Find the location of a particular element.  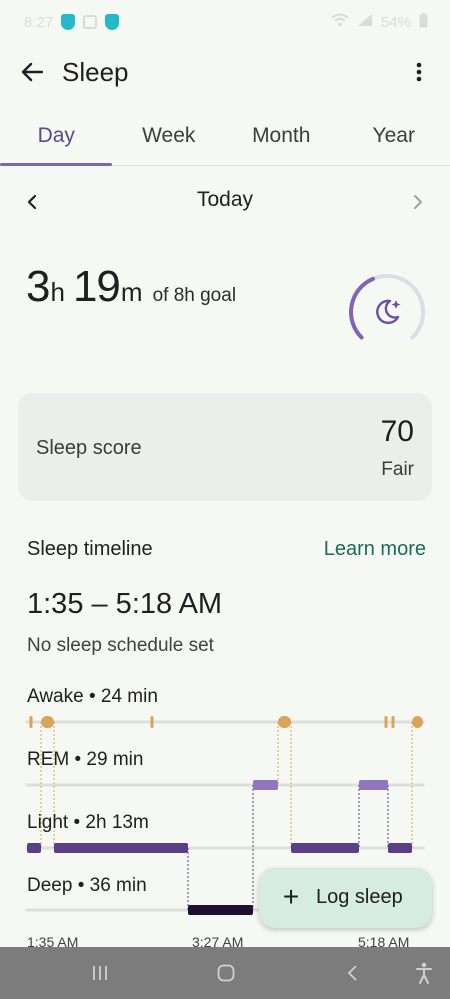

segment-deep is located at coordinates (220, 910).